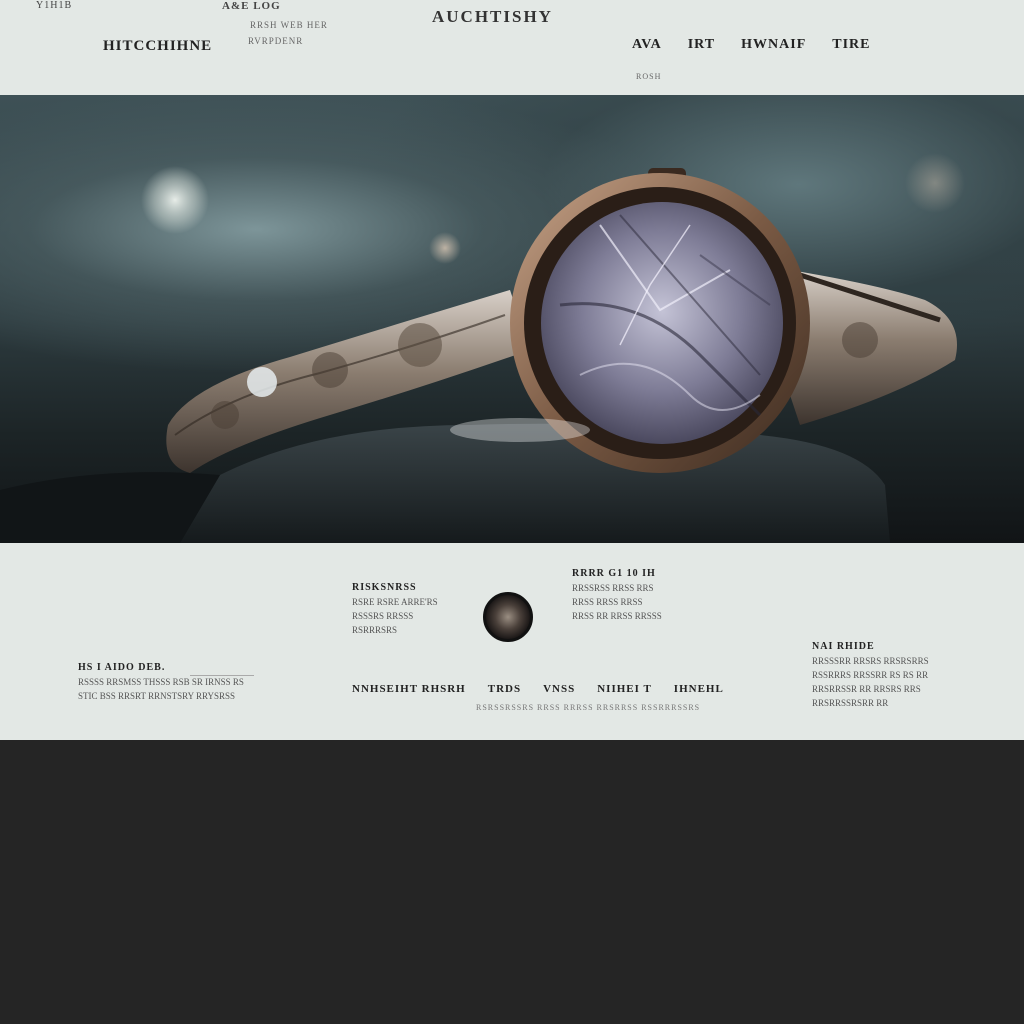 Image resolution: width=1024 pixels, height=1024 pixels. What do you see at coordinates (851, 45) in the screenshot?
I see `nav-item: TIRE` at bounding box center [851, 45].